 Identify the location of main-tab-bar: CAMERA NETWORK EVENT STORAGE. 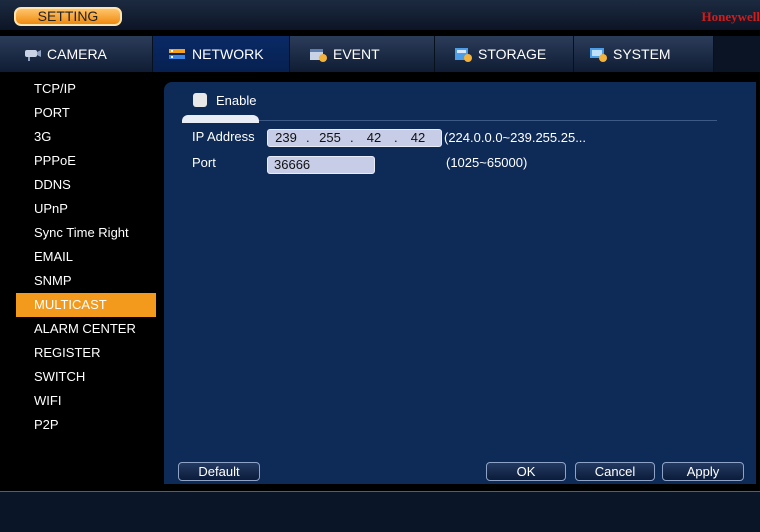
(380, 54).